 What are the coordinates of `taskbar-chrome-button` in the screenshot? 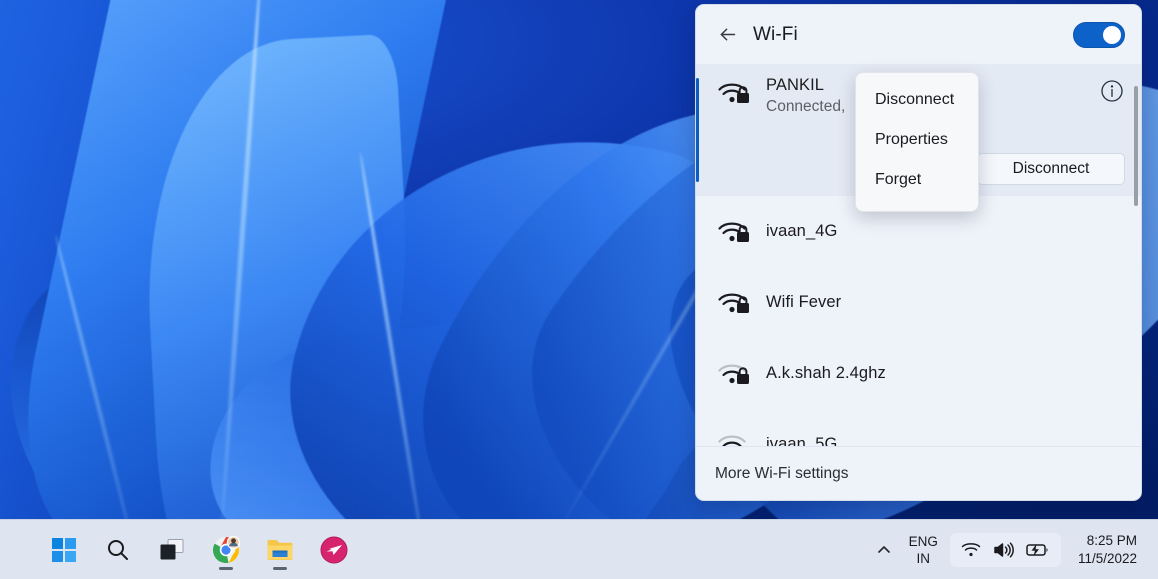 It's located at (226, 550).